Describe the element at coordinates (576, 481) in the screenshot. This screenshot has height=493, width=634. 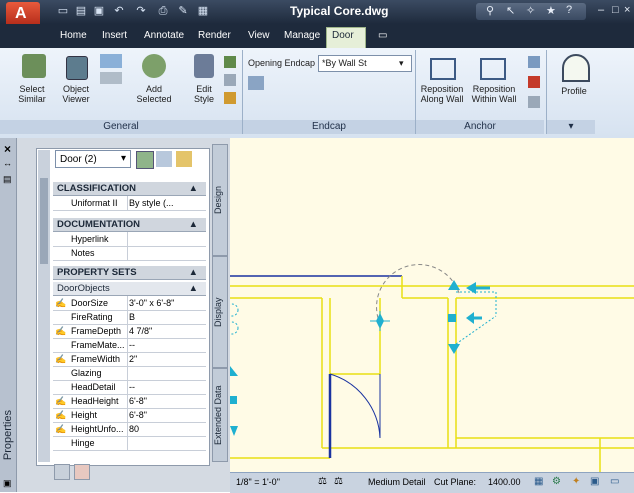
I see `bulb-icon: ✦` at that location.